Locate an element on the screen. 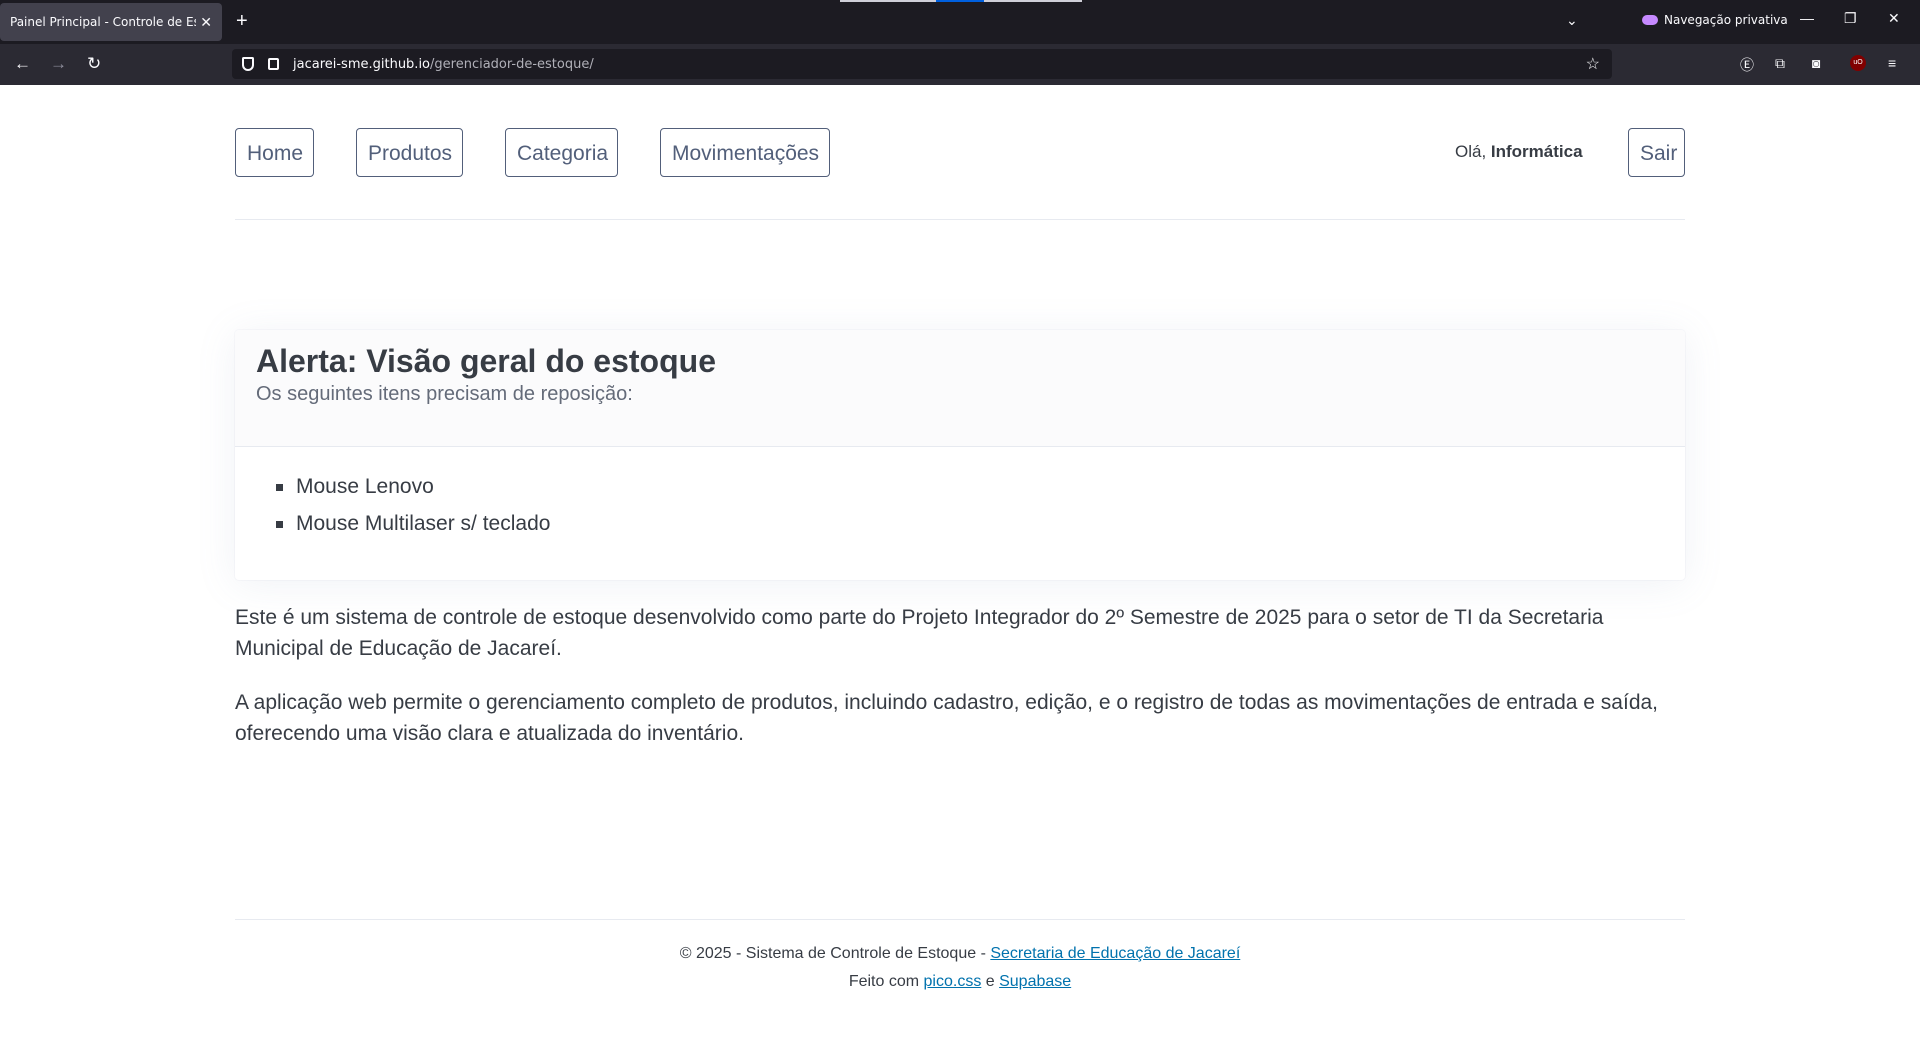 This screenshot has width=1920, height=1040. user-greeting: Olá, Informática is located at coordinates (1519, 152).